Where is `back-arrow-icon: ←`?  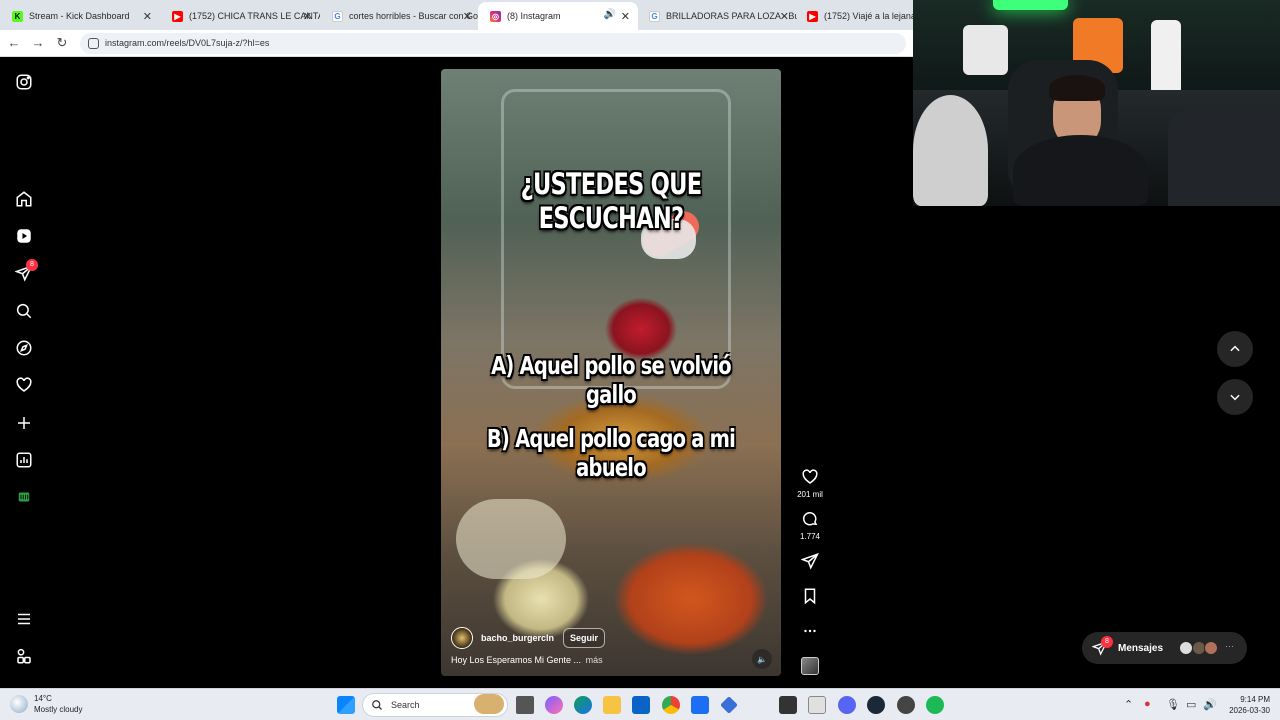 back-arrow-icon: ← is located at coordinates (14, 43).